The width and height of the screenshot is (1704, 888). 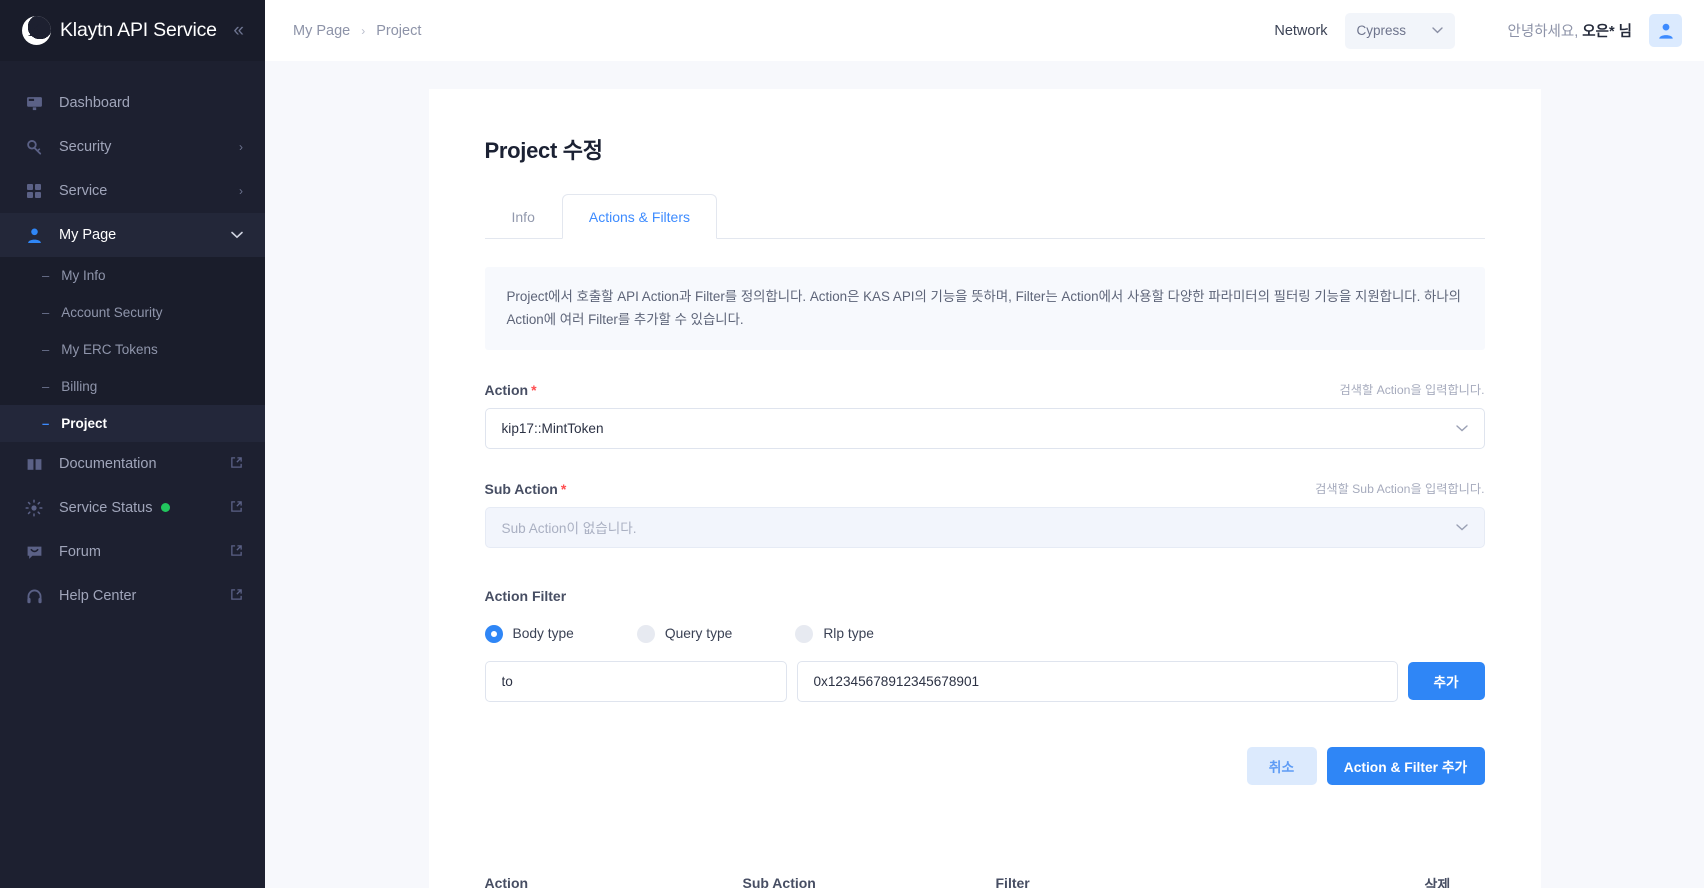 What do you see at coordinates (112, 312) in the screenshot?
I see `sidebar-label: Account Security` at bounding box center [112, 312].